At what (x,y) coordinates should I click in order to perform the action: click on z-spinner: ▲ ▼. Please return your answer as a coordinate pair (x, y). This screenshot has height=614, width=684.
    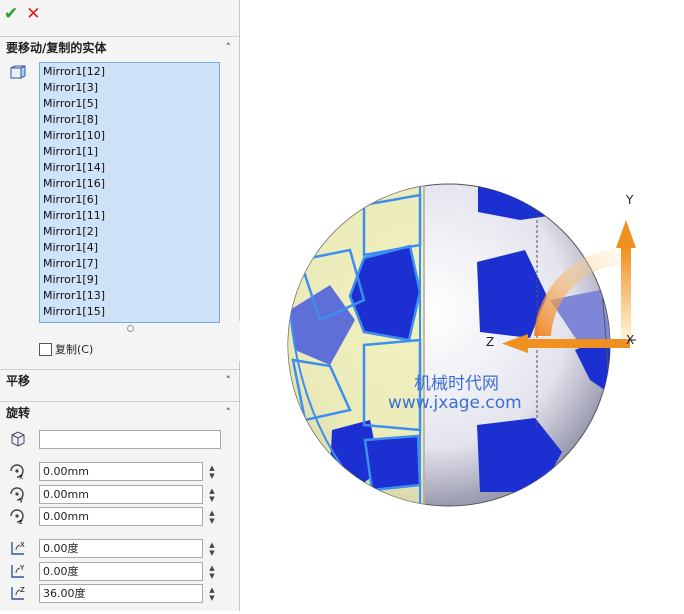
    Looking at the image, I should click on (212, 516).